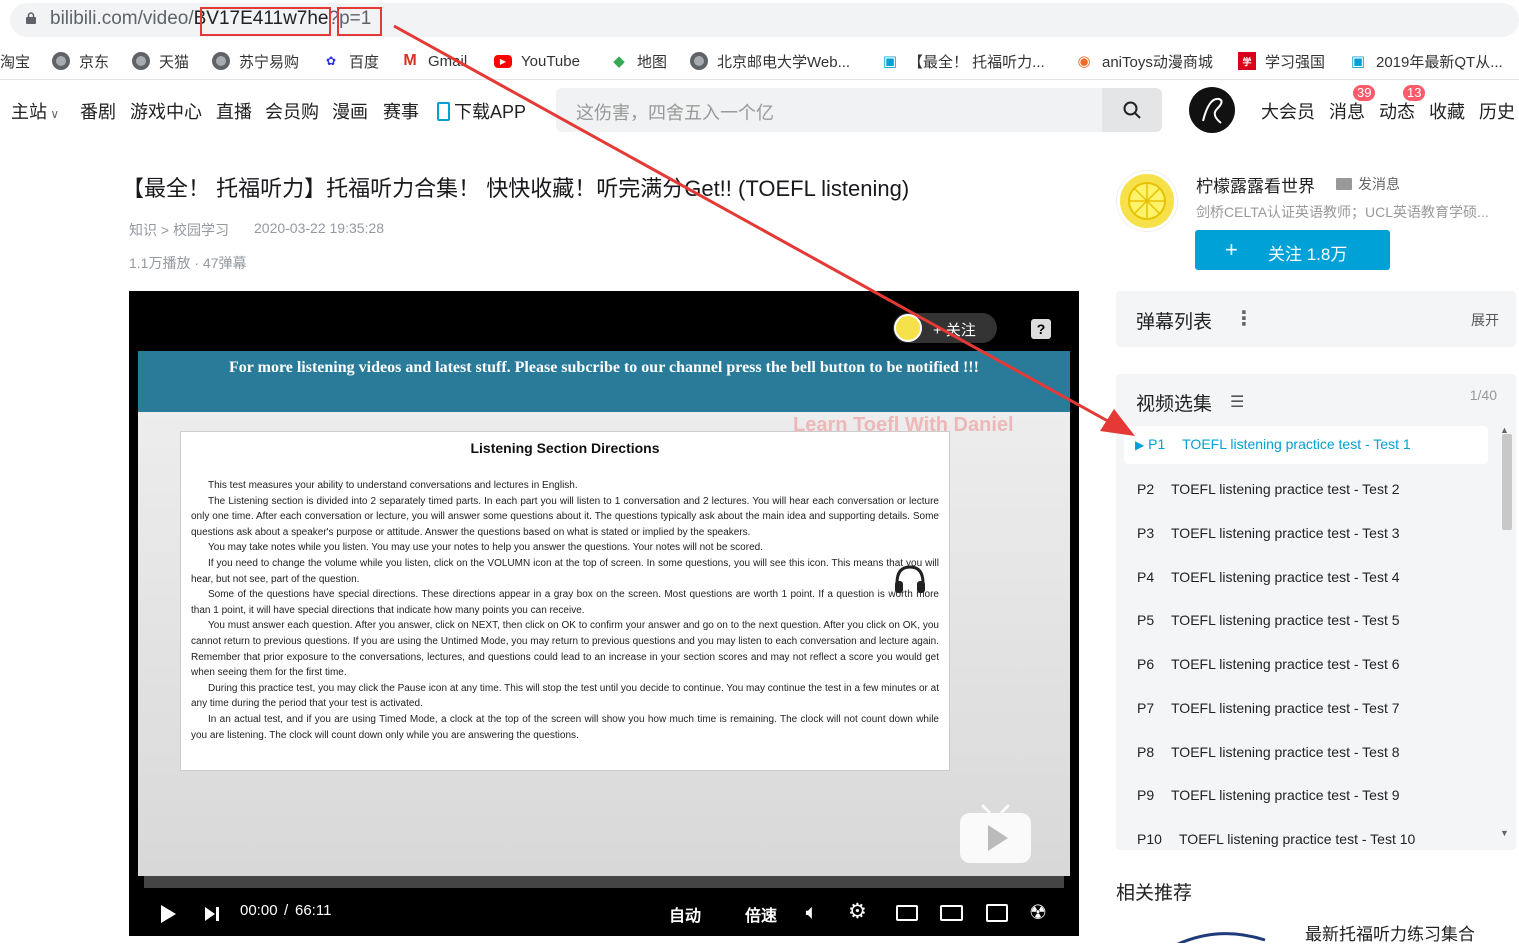  What do you see at coordinates (1297, 839) in the screenshot?
I see `episode-title: TOEFL listening practice test - Test 10` at bounding box center [1297, 839].